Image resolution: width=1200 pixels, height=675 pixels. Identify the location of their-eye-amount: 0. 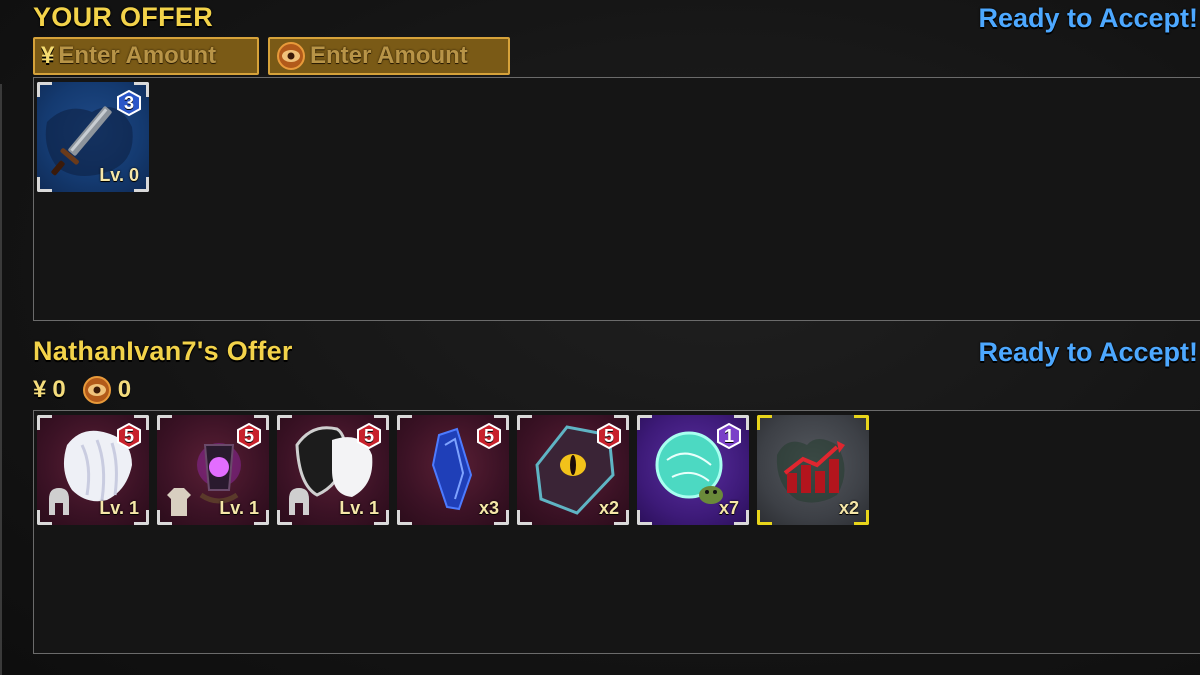
(124, 389).